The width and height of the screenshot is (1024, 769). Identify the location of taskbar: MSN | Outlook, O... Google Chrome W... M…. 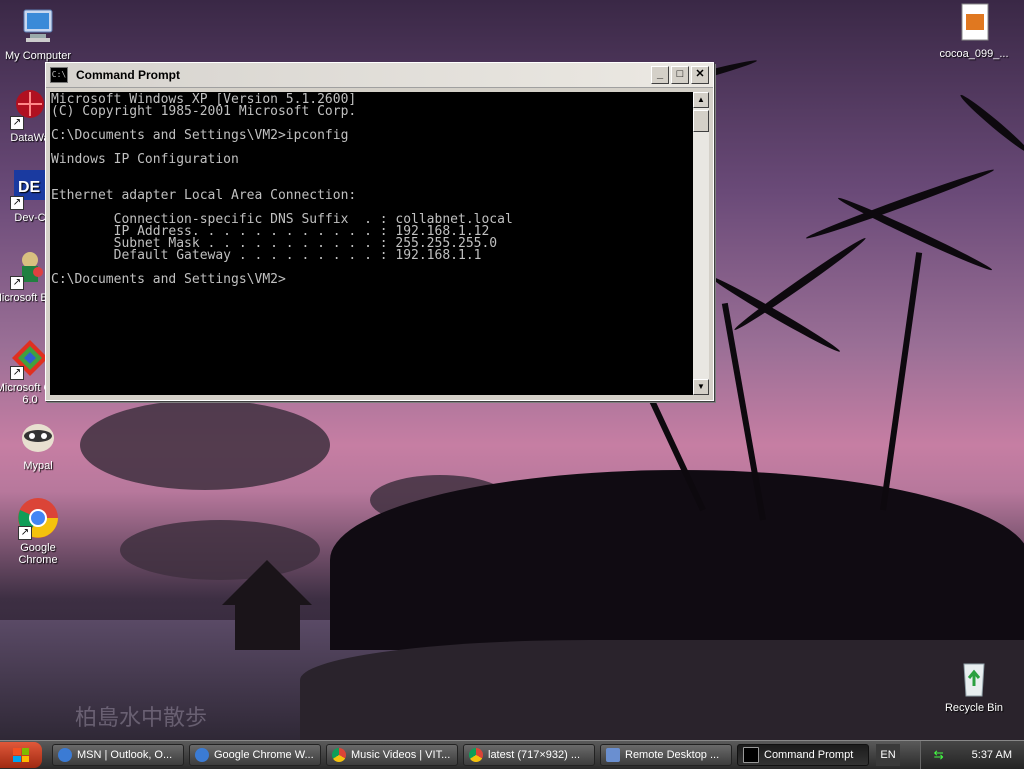
(512, 754).